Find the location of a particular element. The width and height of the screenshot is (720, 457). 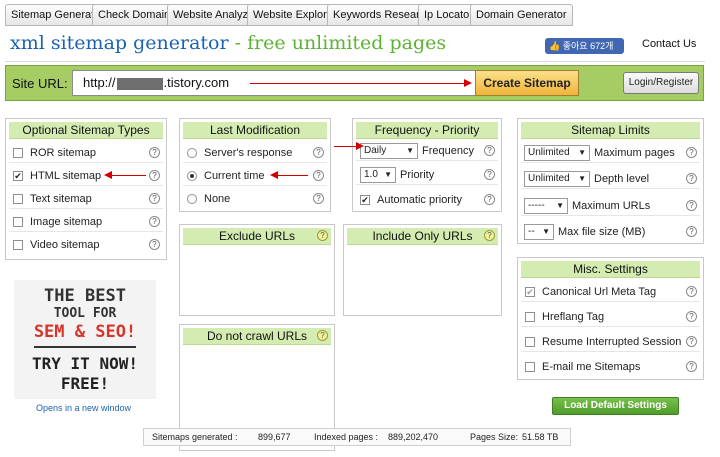

current-time-radio is located at coordinates (192, 176).